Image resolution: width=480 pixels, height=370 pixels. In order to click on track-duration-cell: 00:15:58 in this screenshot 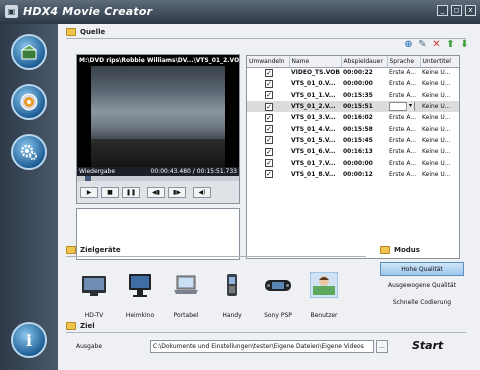, I will do `click(358, 129)`.